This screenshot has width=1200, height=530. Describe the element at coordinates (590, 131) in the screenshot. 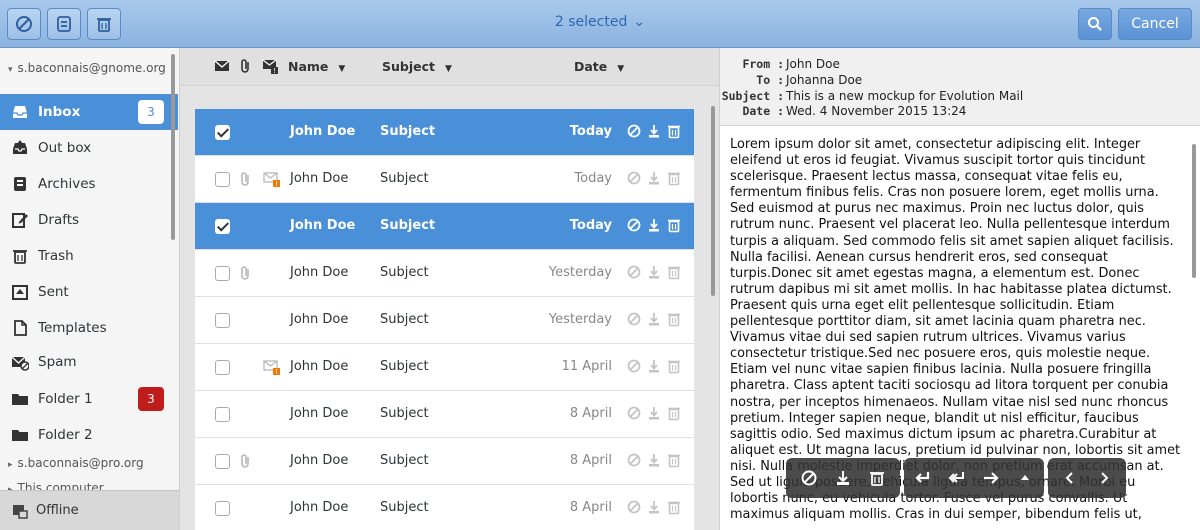

I see `message-date: Today` at that location.